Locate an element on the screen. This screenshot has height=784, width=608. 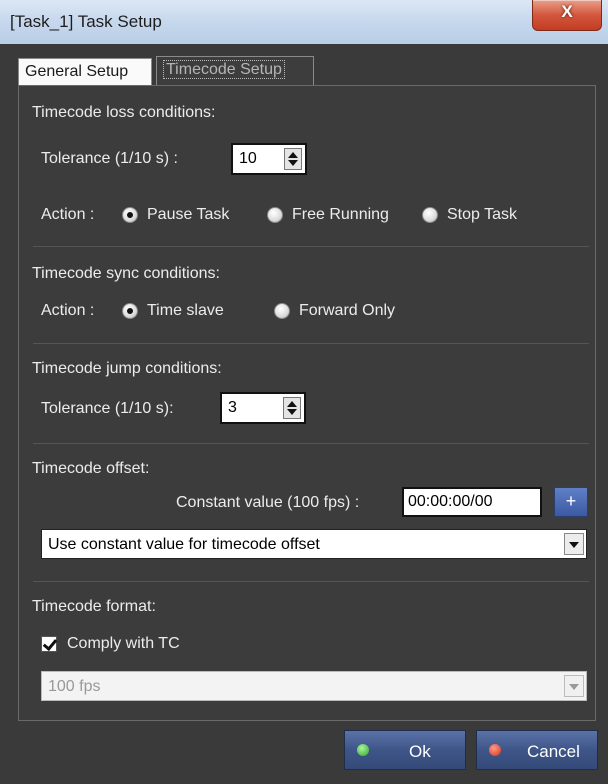
fps-value: 100 fps is located at coordinates (74, 686).